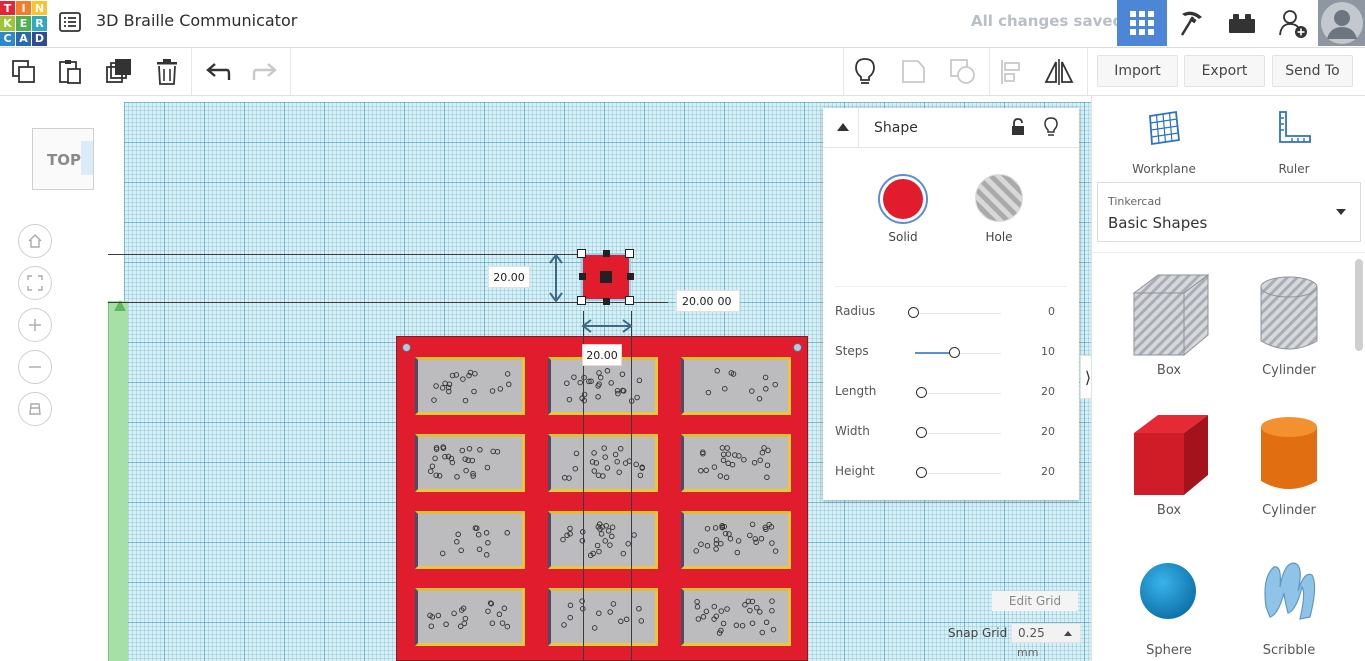  I want to click on width-dimension-label: 20.00, so click(602, 355).